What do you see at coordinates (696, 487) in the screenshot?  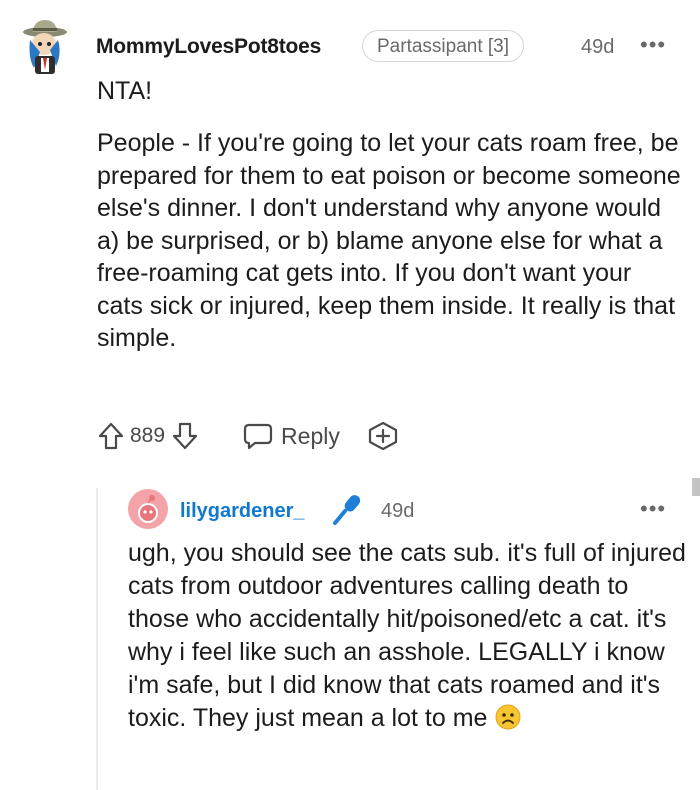 I see `scrollbar-thumb` at bounding box center [696, 487].